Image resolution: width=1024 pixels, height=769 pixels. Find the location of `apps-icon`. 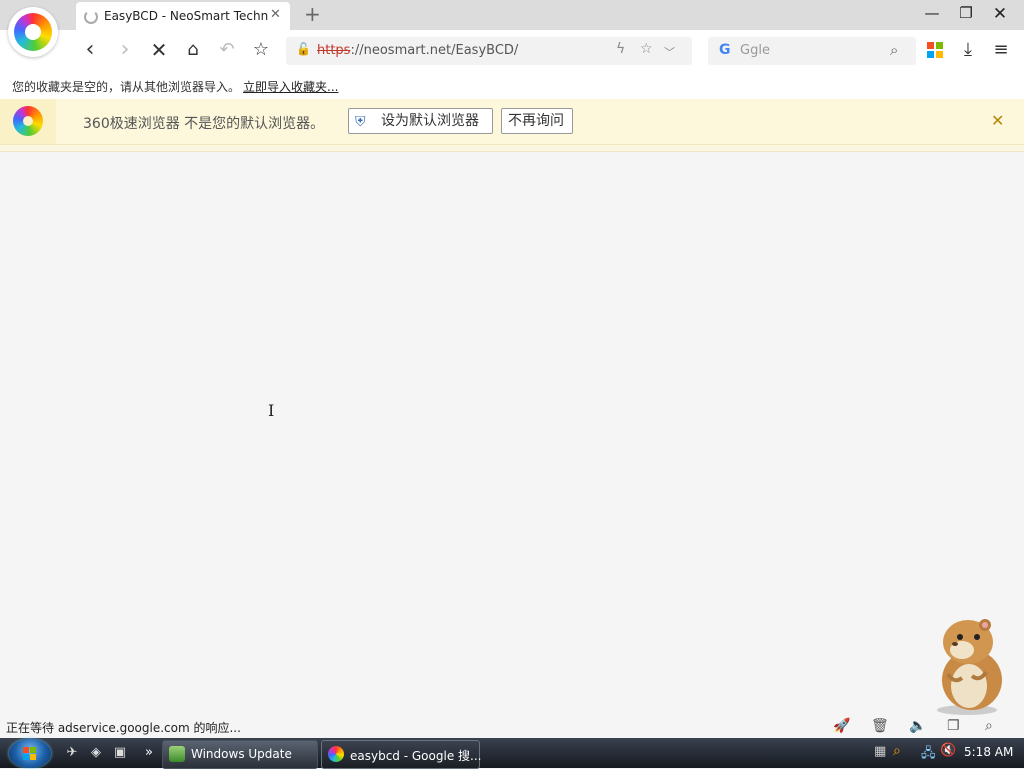

apps-icon is located at coordinates (935, 50).